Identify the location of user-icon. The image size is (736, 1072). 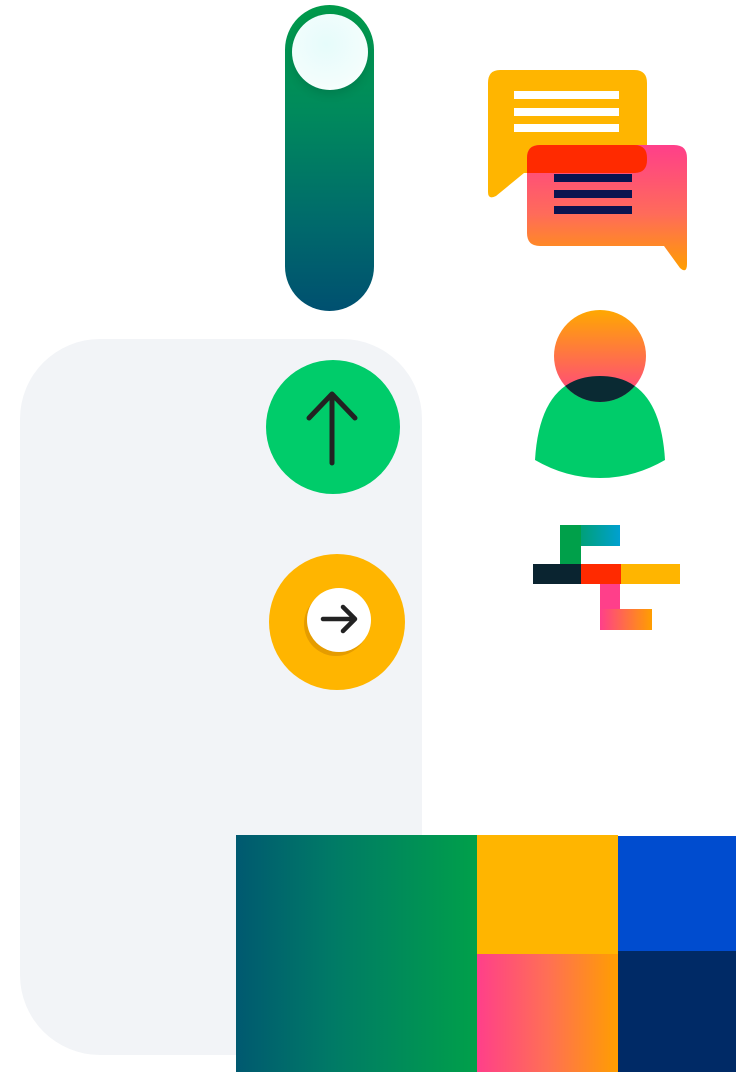
(600, 394).